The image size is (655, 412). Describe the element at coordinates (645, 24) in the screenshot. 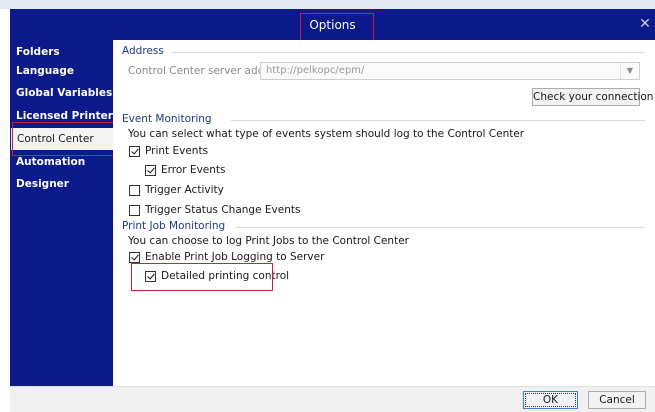

I see `close-icon: ✕` at that location.